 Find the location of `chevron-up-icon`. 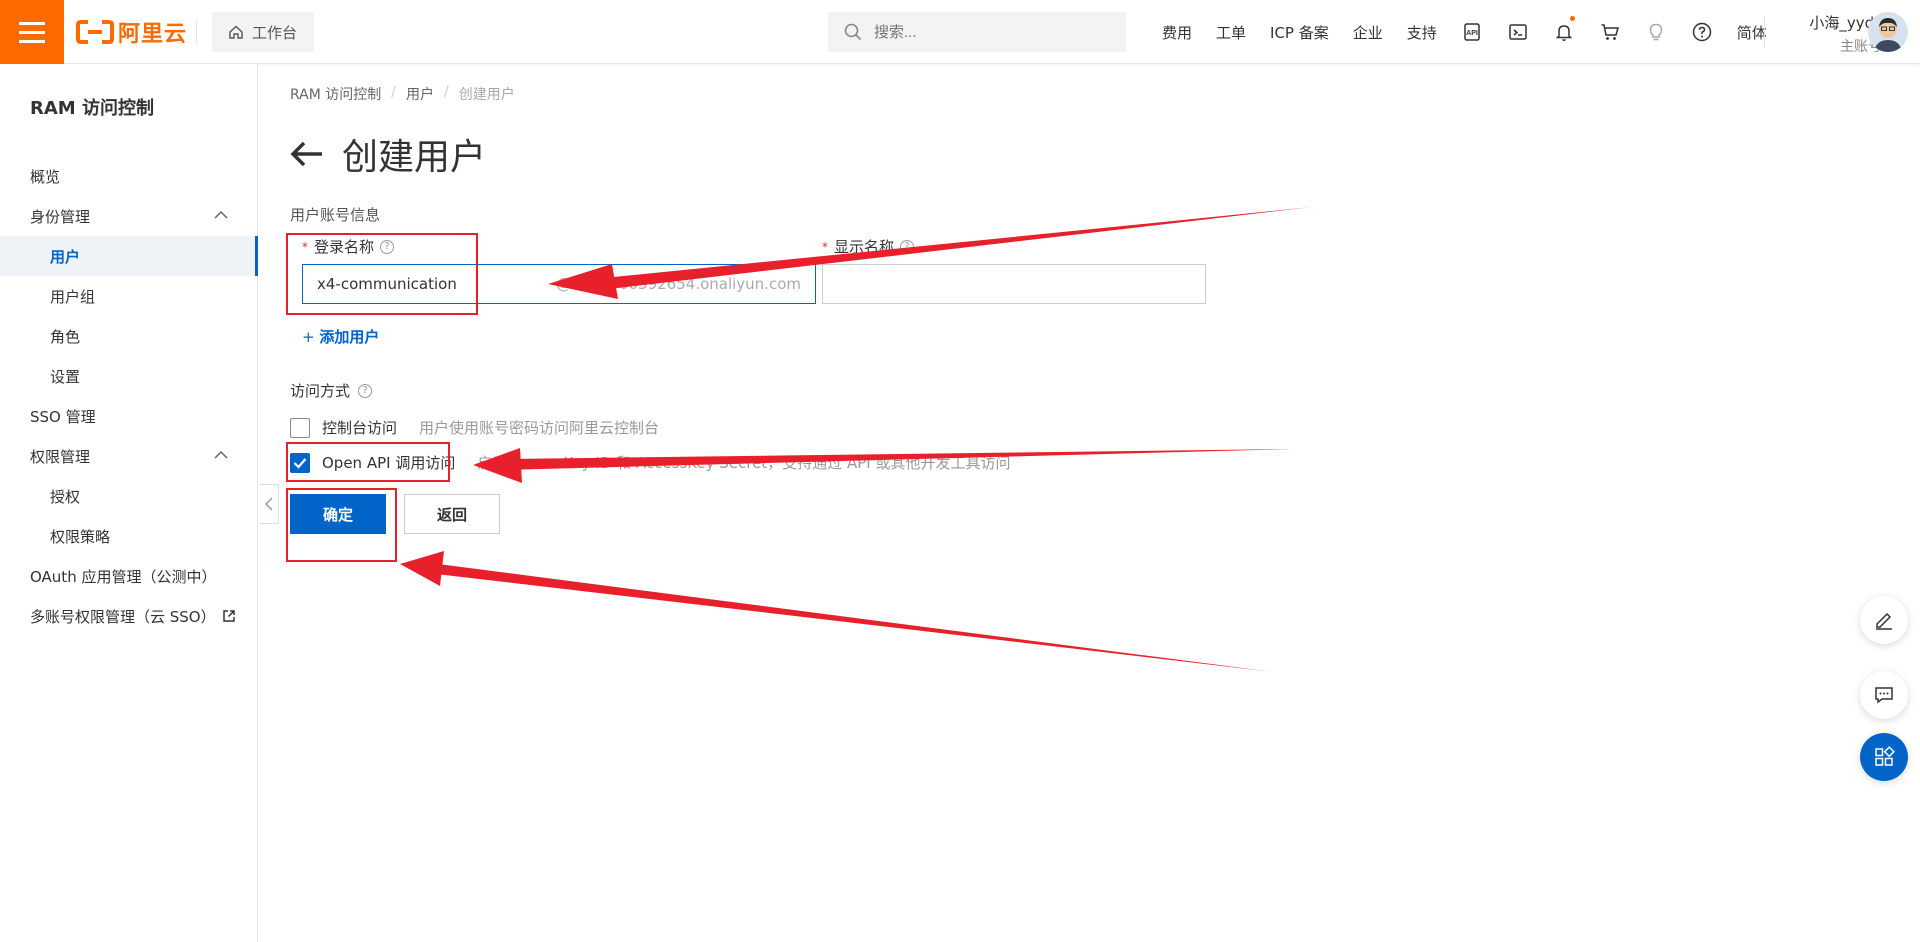

chevron-up-icon is located at coordinates (221, 214).